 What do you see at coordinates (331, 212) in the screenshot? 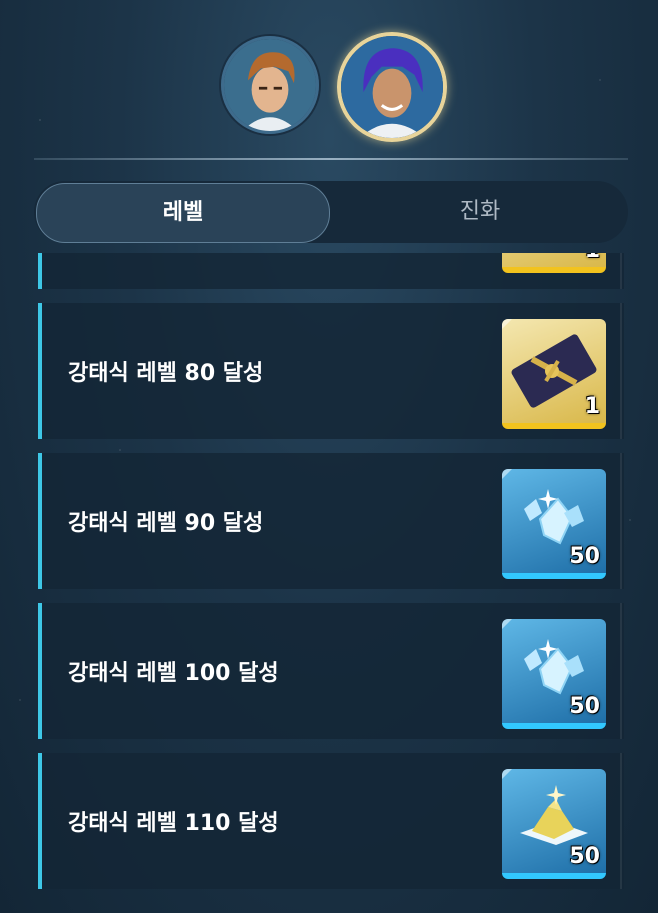
I see `tab-bar: 레벨 진화` at bounding box center [331, 212].